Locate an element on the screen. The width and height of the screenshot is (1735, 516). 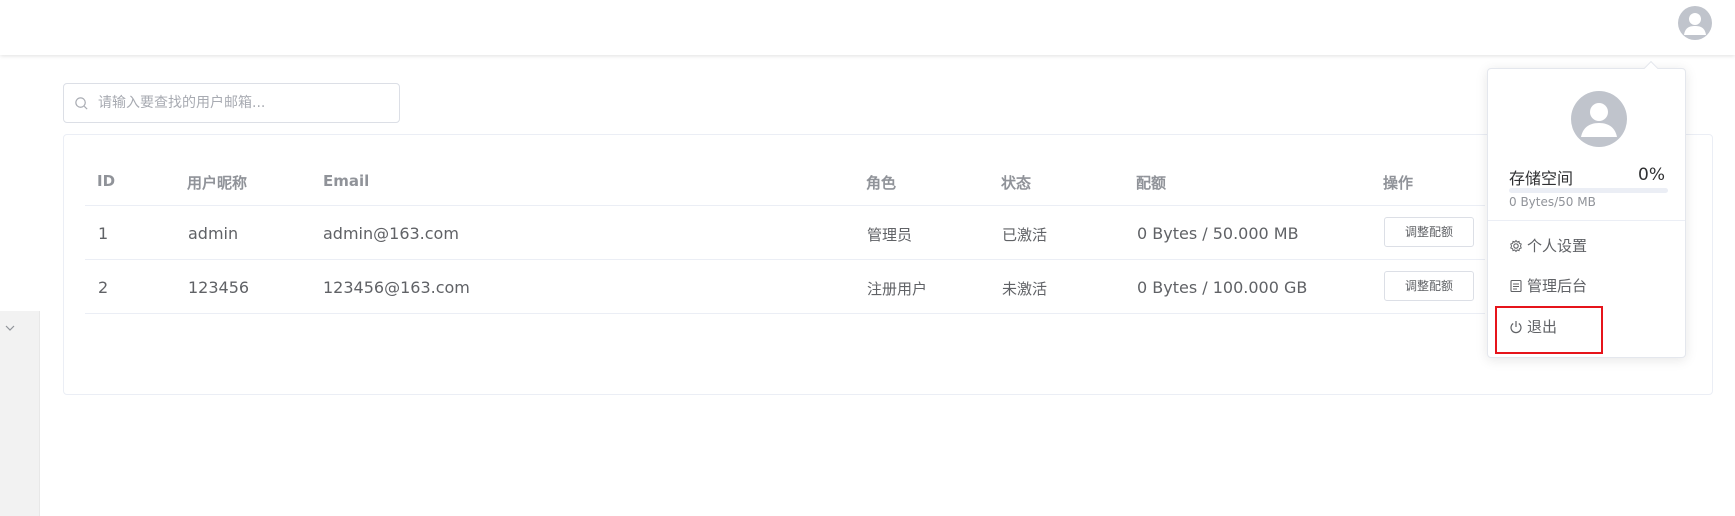
column-header-status: 状态 is located at coordinates (1016, 183).